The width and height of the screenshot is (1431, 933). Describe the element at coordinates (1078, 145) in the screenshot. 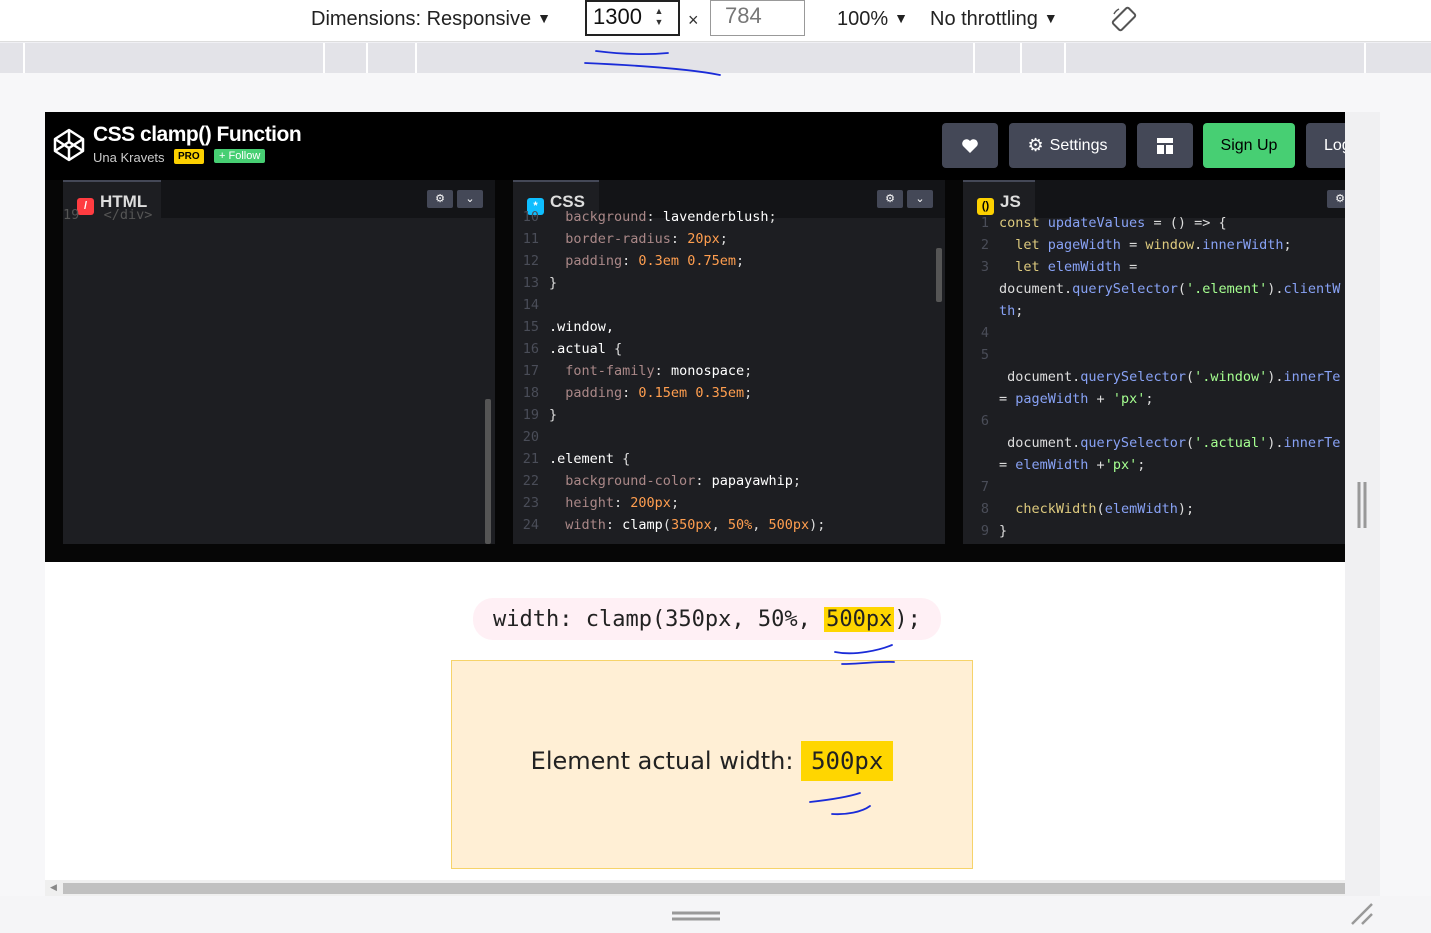

I see `settings-label: Settings` at that location.